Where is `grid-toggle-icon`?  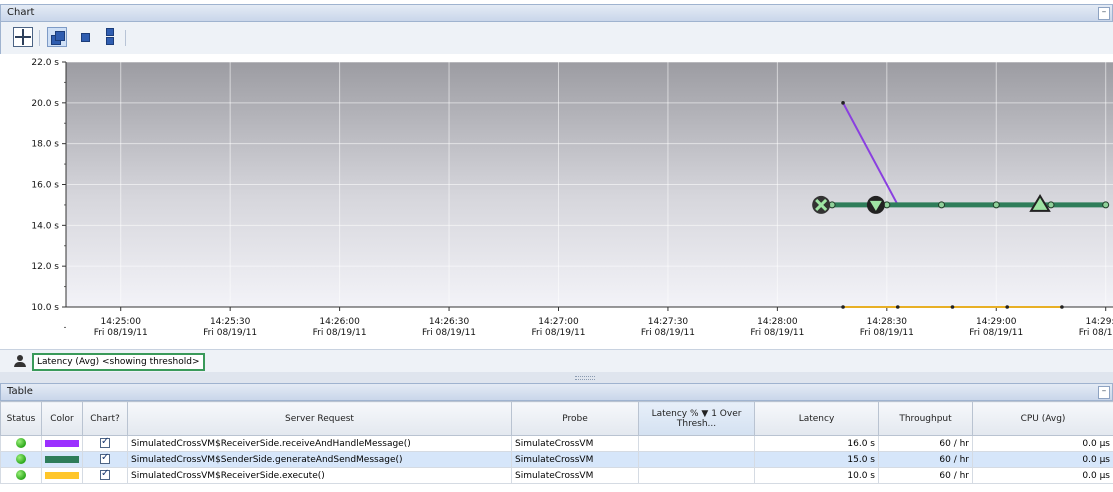 grid-toggle-icon is located at coordinates (23, 37).